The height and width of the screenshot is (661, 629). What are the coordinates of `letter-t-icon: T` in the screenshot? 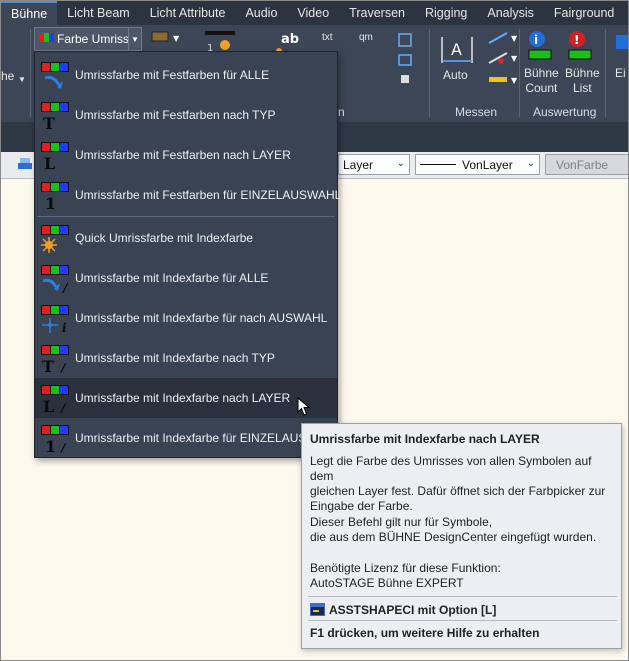 It's located at (55, 116).